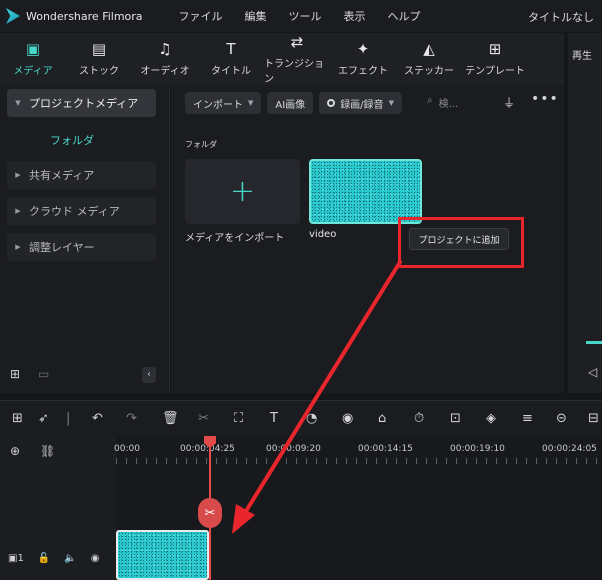 The height and width of the screenshot is (580, 602). What do you see at coordinates (495, 59) in the screenshot?
I see `tab-templates: ⊞ テンプレート` at bounding box center [495, 59].